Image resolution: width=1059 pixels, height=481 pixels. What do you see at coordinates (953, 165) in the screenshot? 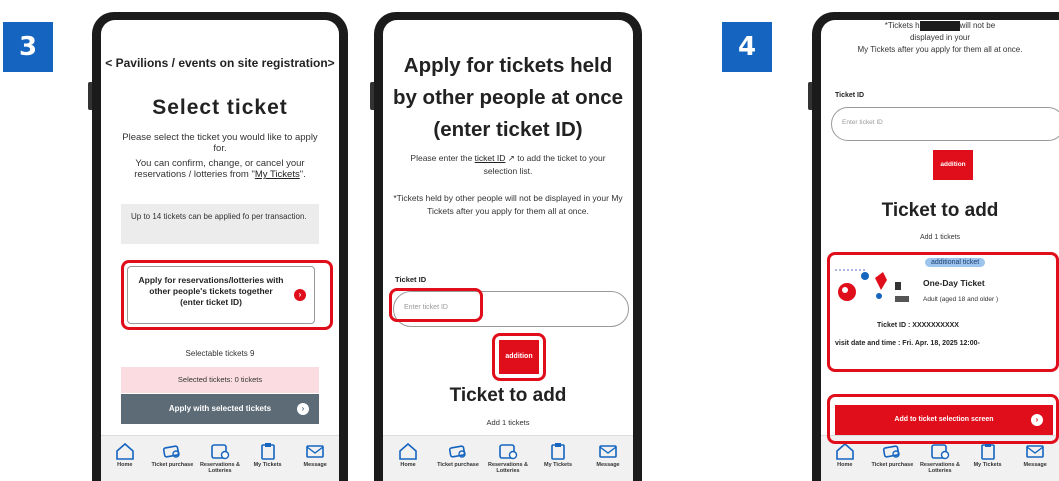
I see `addition-button: addition` at bounding box center [953, 165].